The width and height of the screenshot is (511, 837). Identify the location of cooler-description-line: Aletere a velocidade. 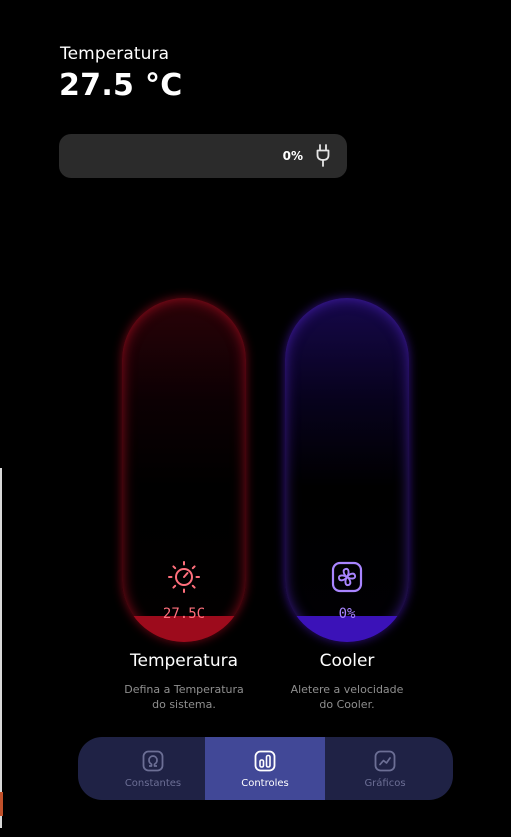
(347, 689).